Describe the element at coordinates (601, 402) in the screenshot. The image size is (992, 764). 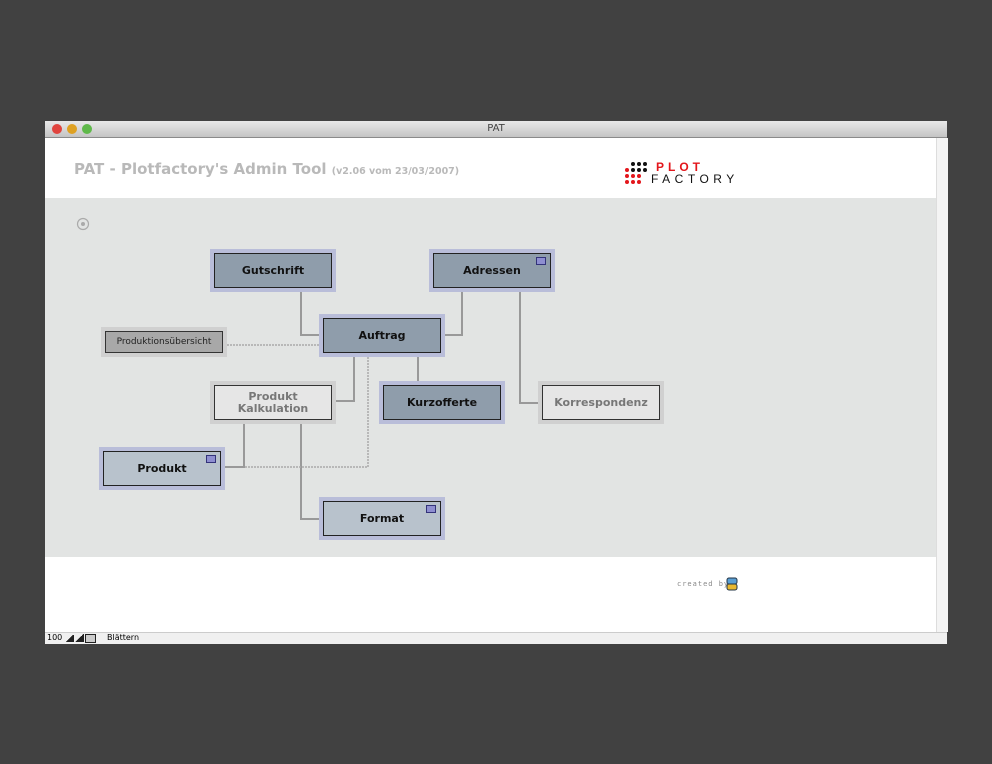
I see `node-korrespondenz: Korrespondenz` at that location.